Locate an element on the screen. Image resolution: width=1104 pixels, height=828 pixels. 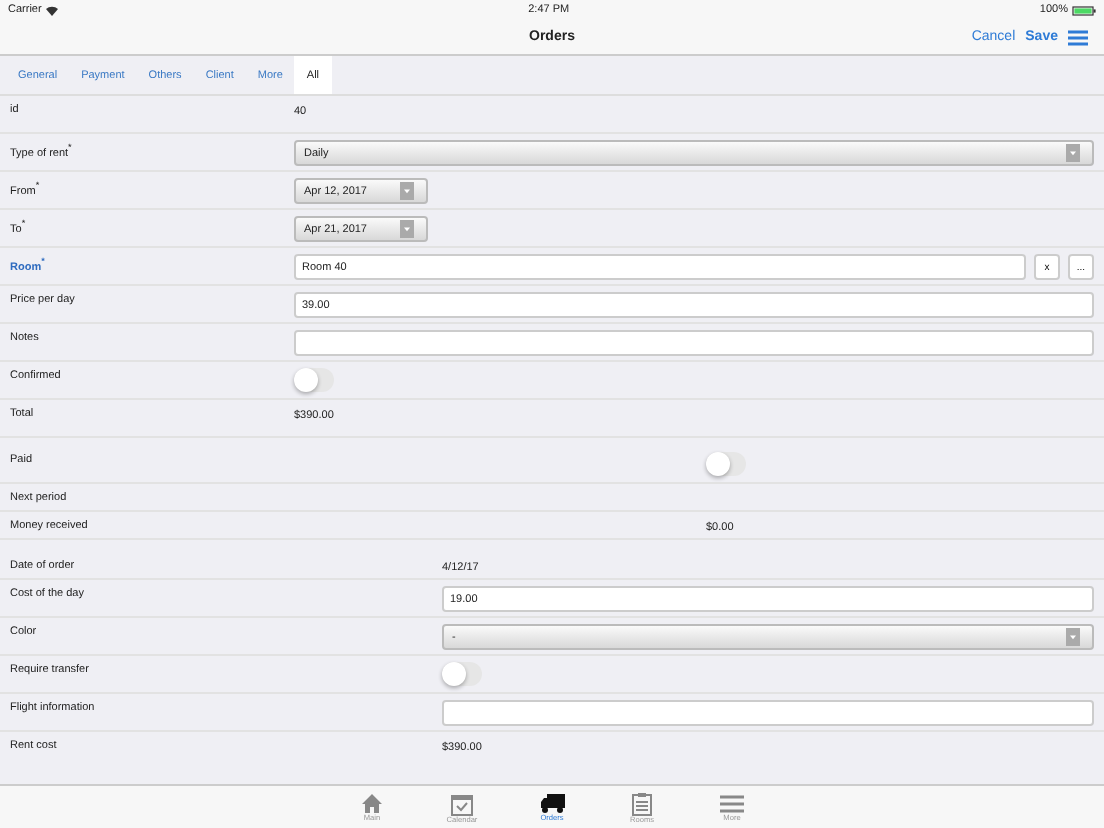
house-icon is located at coordinates (372, 803).